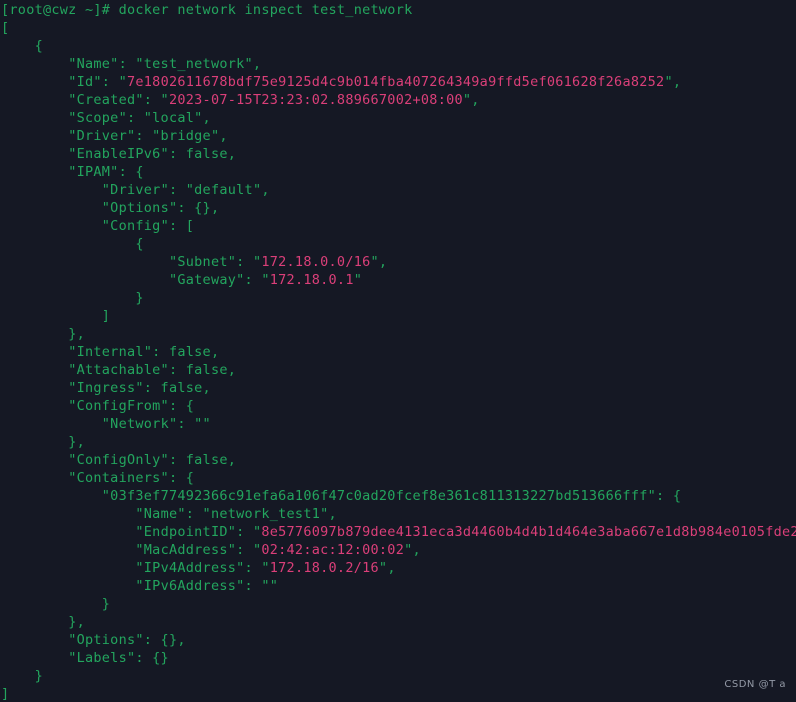  Describe the element at coordinates (202, 568) in the screenshot. I see `json-token: "IPv4Address": "` at that location.